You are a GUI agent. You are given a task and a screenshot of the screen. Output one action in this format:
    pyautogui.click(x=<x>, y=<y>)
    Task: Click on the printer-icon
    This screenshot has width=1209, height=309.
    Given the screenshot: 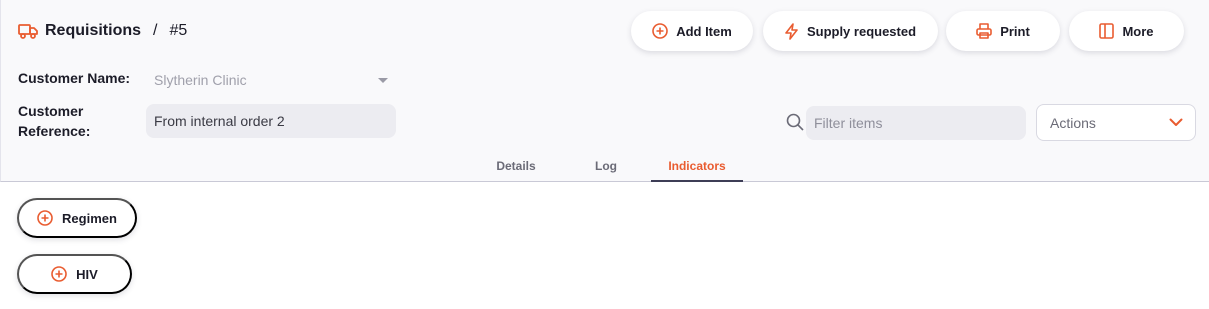 What is the action you would take?
    pyautogui.click(x=984, y=31)
    